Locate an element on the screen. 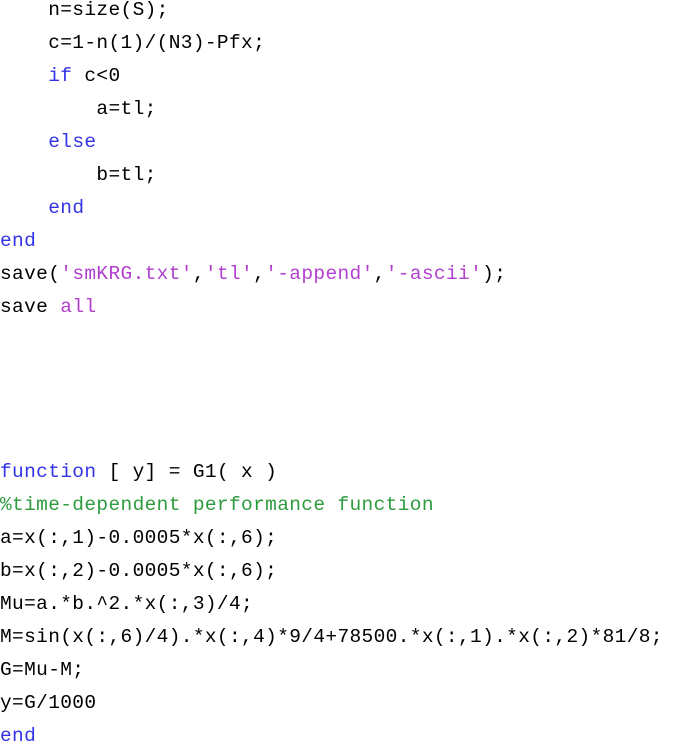 This screenshot has width=685, height=753. code-token-plain: b=x(:,2)-0.0005*x(:,6); is located at coordinates (139, 571).